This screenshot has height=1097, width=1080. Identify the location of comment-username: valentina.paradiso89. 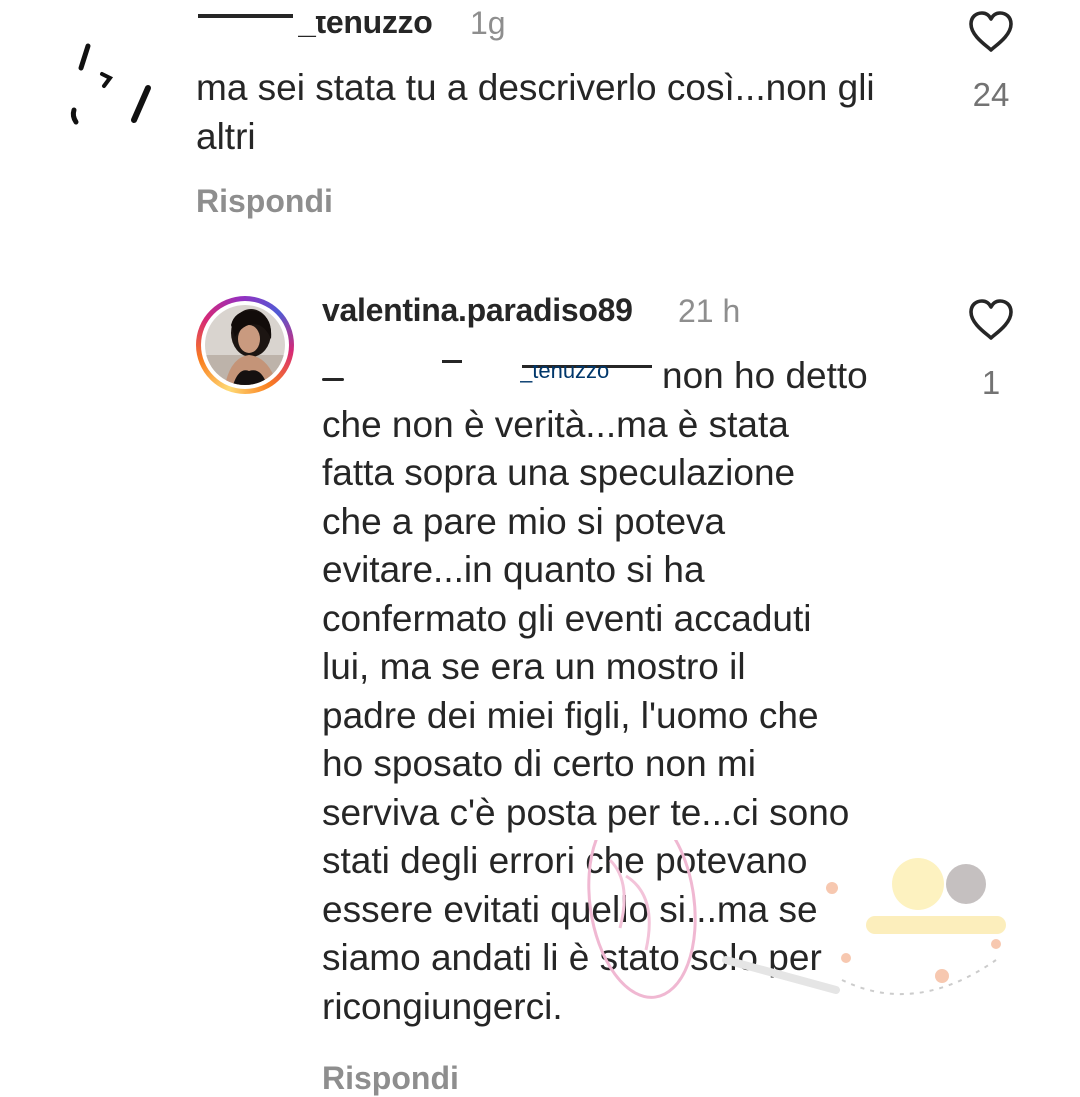
(477, 310).